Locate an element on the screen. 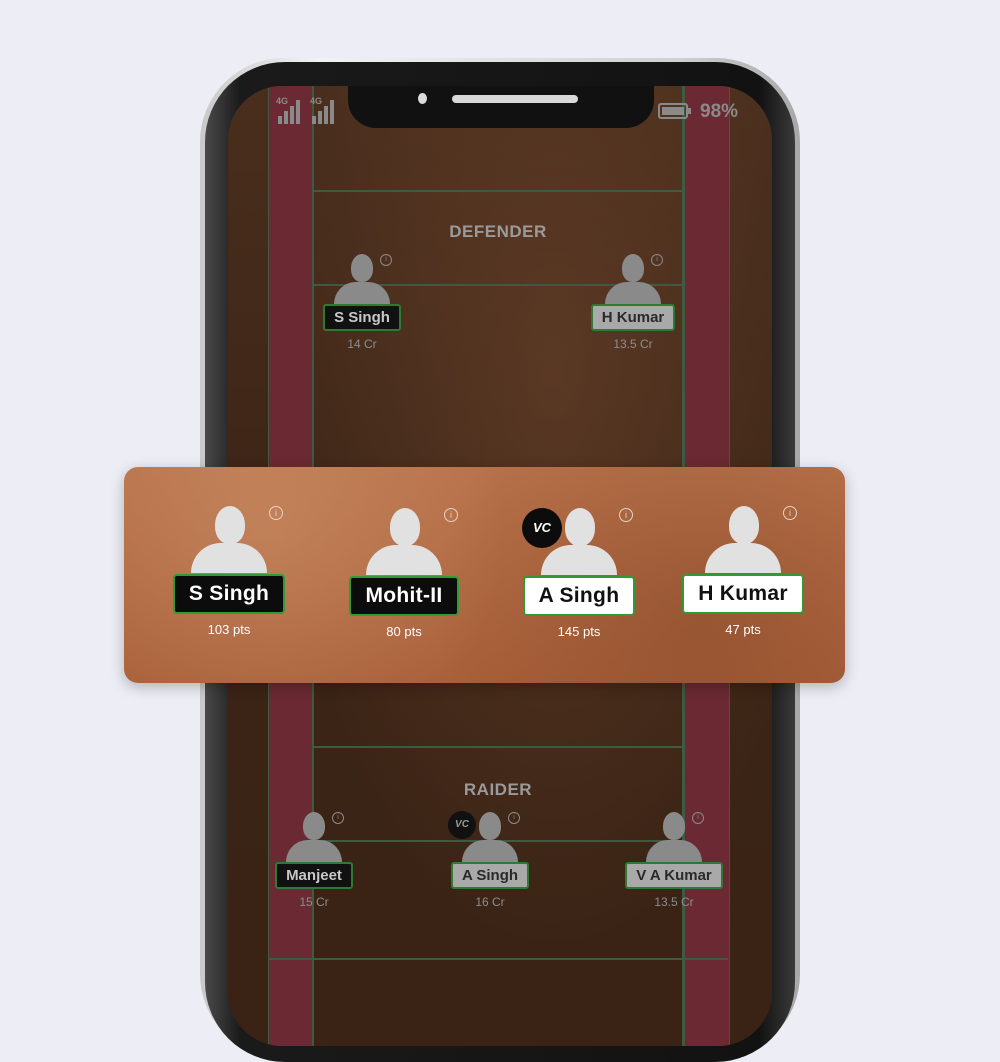 Image resolution: width=1000 pixels, height=1062 pixels. phone-speaker is located at coordinates (515, 99).